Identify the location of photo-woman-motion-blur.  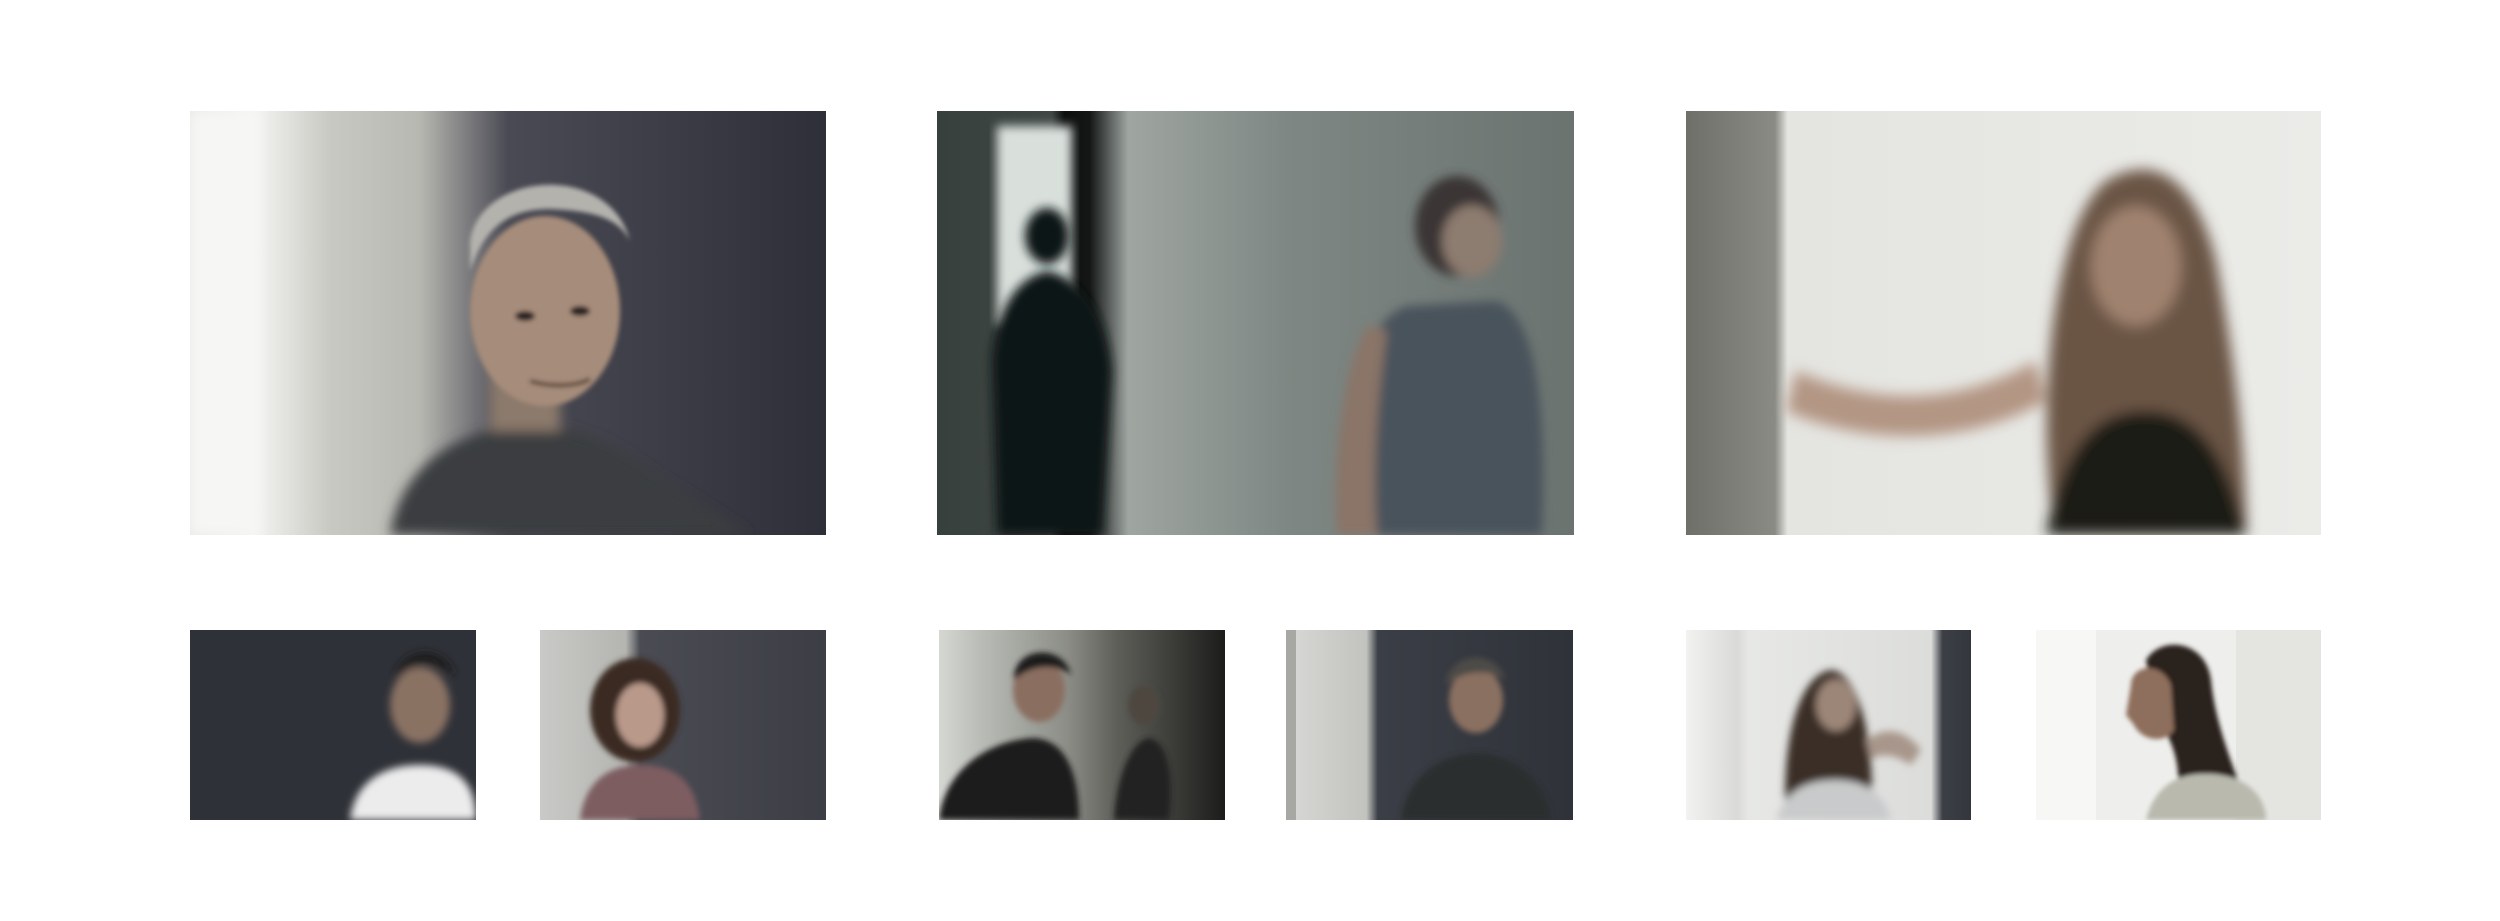
(1828, 725).